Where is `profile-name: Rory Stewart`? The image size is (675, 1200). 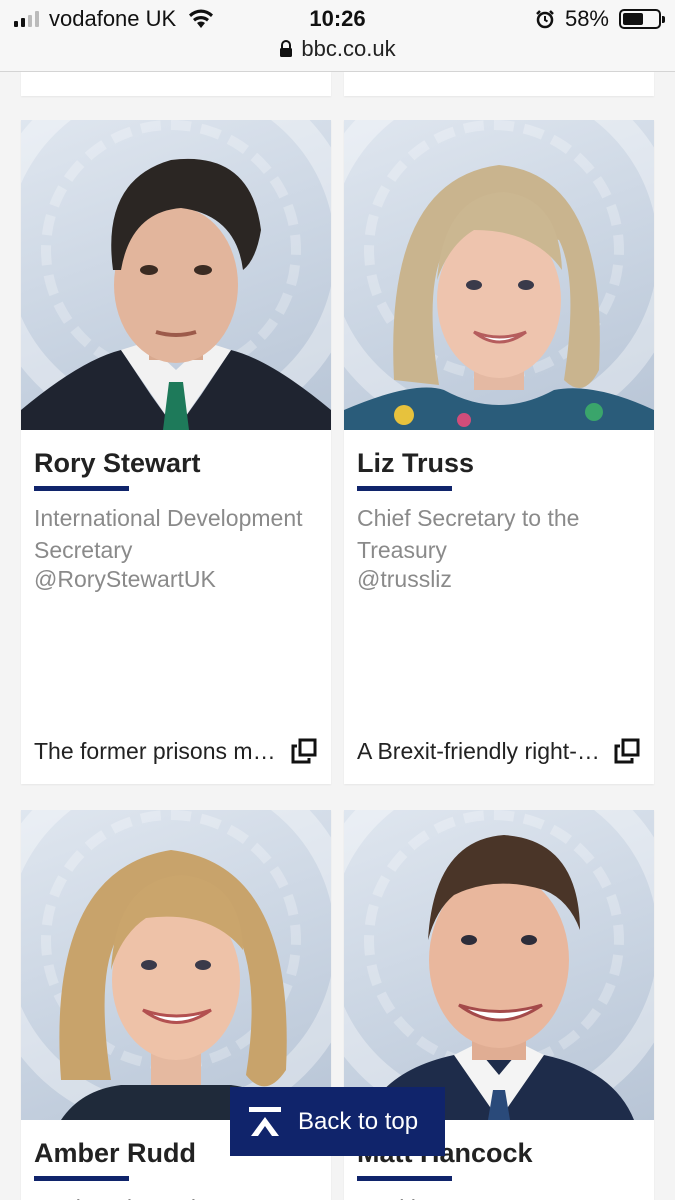 profile-name: Rory Stewart is located at coordinates (117, 463).